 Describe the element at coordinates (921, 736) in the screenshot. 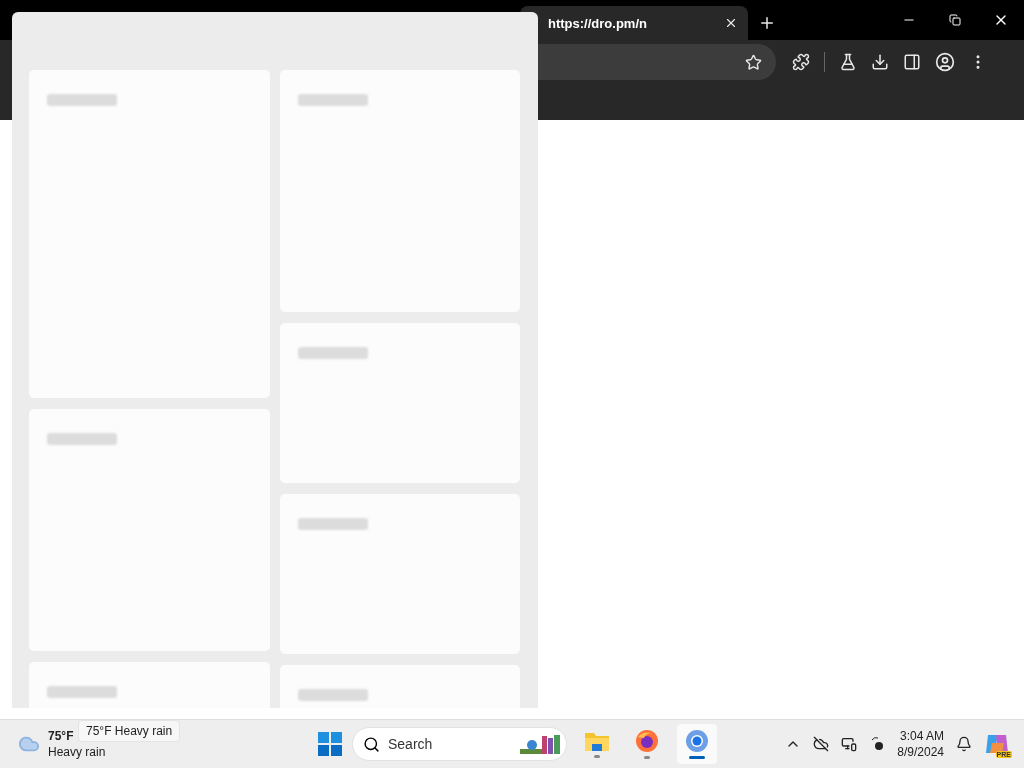

I see `time: 3:04 AM` at that location.